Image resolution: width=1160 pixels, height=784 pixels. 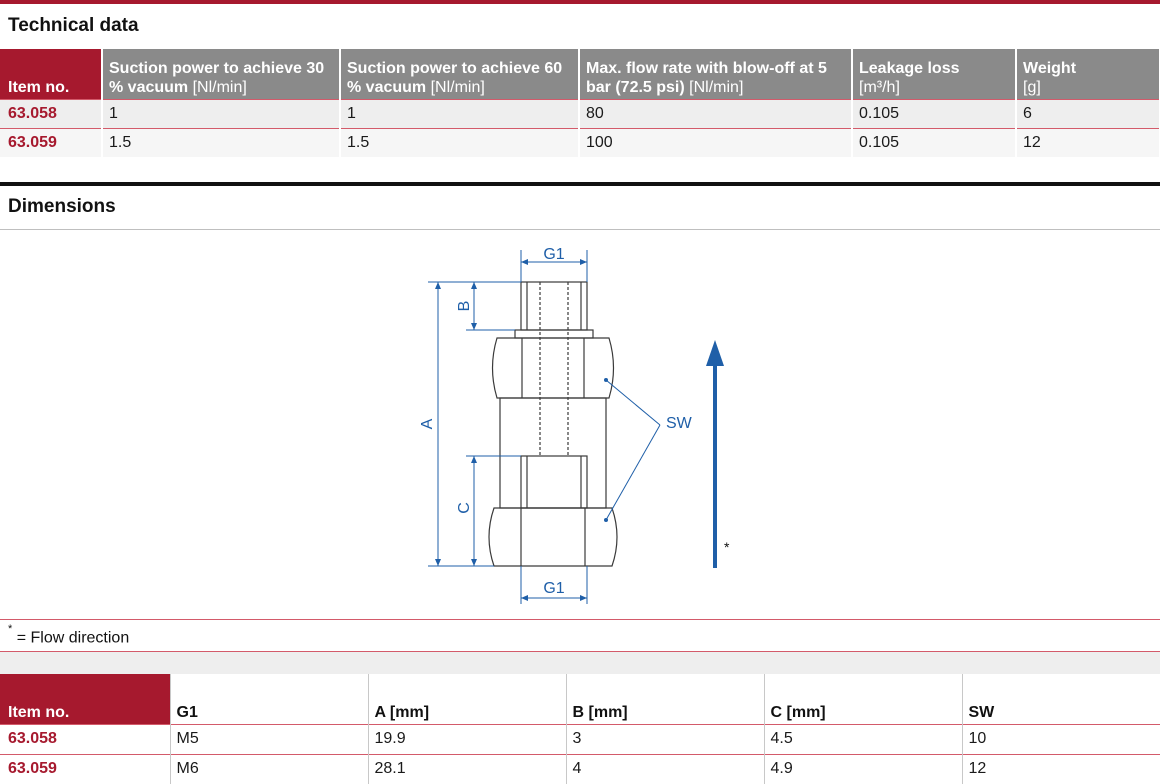 What do you see at coordinates (727, 547) in the screenshot?
I see `label-flow-marker: *` at bounding box center [727, 547].